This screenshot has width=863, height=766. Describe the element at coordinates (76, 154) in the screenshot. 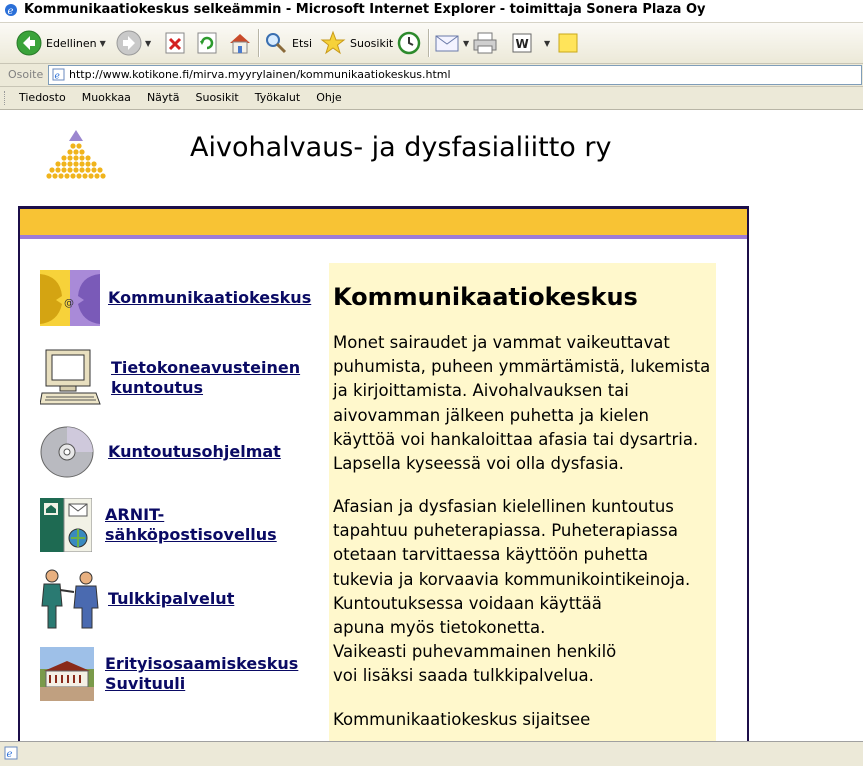

I see `pyramid-logo-icon` at that location.